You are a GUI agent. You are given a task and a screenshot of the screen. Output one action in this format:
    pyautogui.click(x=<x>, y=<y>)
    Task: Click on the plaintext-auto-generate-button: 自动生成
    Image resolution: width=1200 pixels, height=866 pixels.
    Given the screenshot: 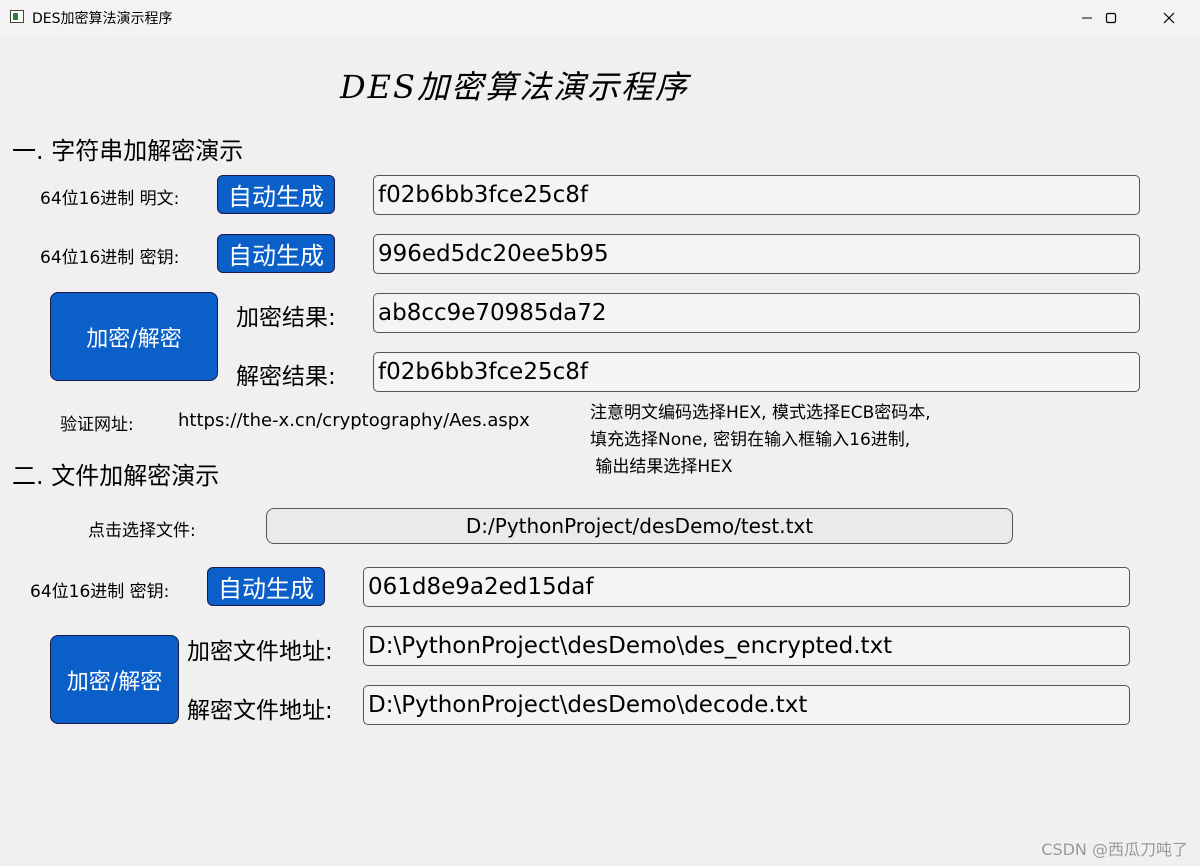 What is the action you would take?
    pyautogui.click(x=276, y=194)
    